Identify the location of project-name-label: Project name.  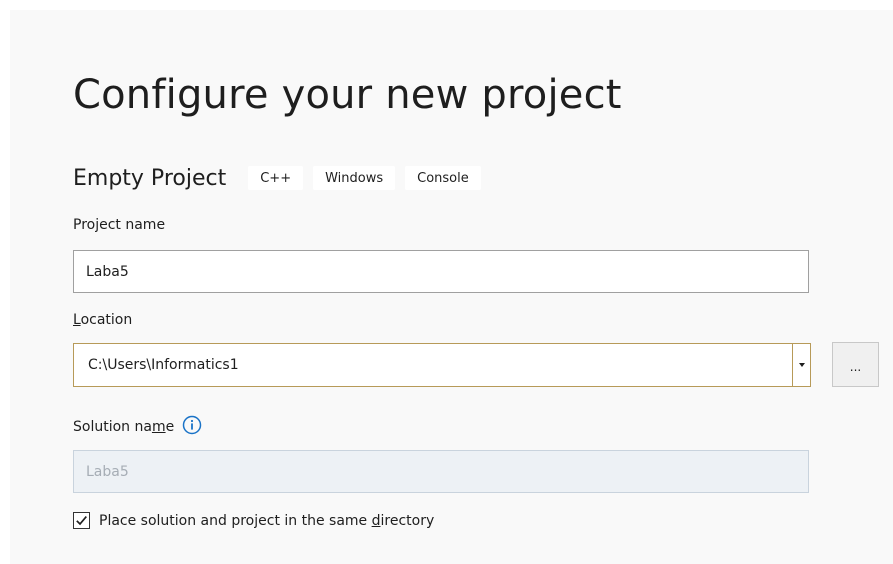
(119, 225).